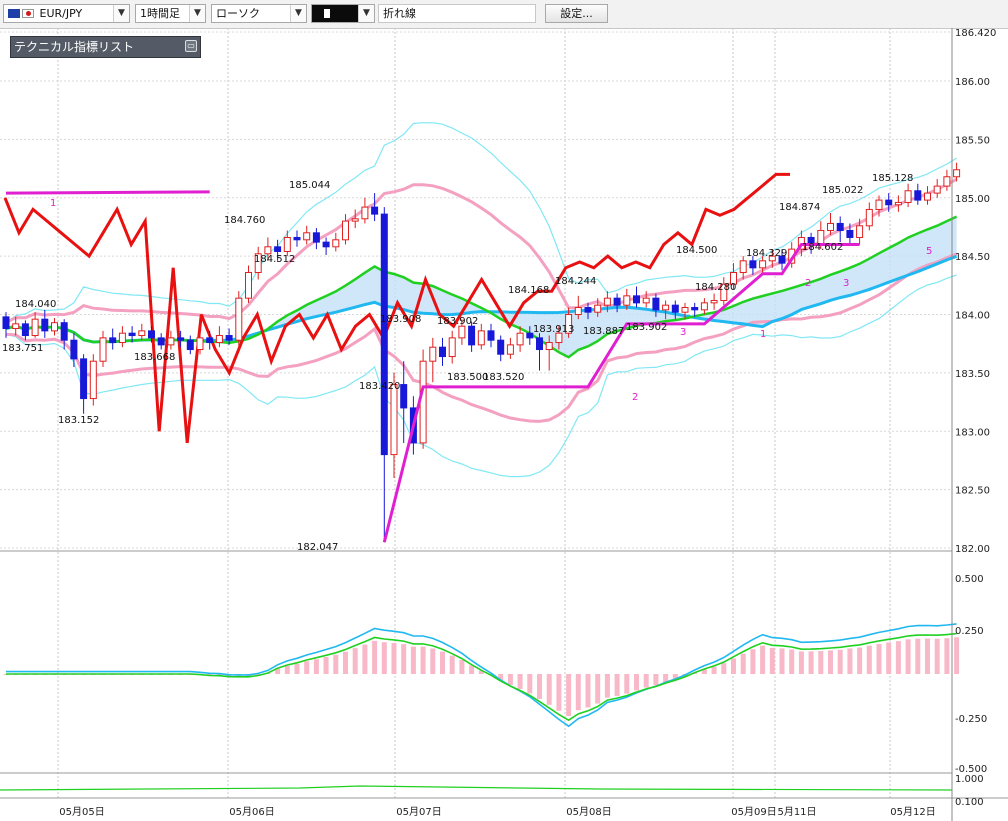 The height and width of the screenshot is (821, 1008). What do you see at coordinates (238, 13) in the screenshot?
I see `chart-type-label: ローソク` at bounding box center [238, 13].